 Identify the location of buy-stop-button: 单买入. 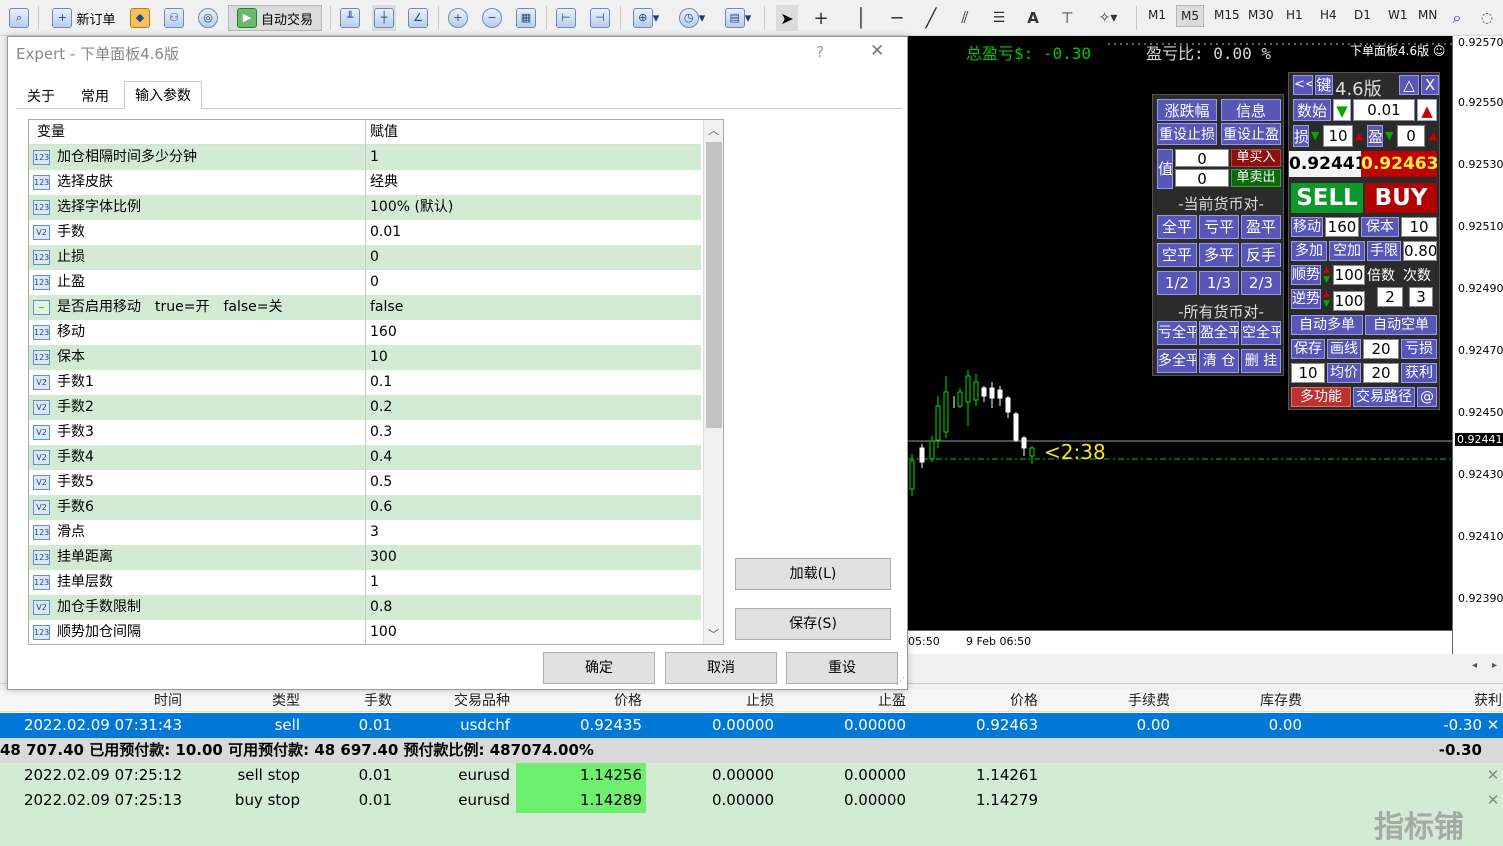
(1256, 158).